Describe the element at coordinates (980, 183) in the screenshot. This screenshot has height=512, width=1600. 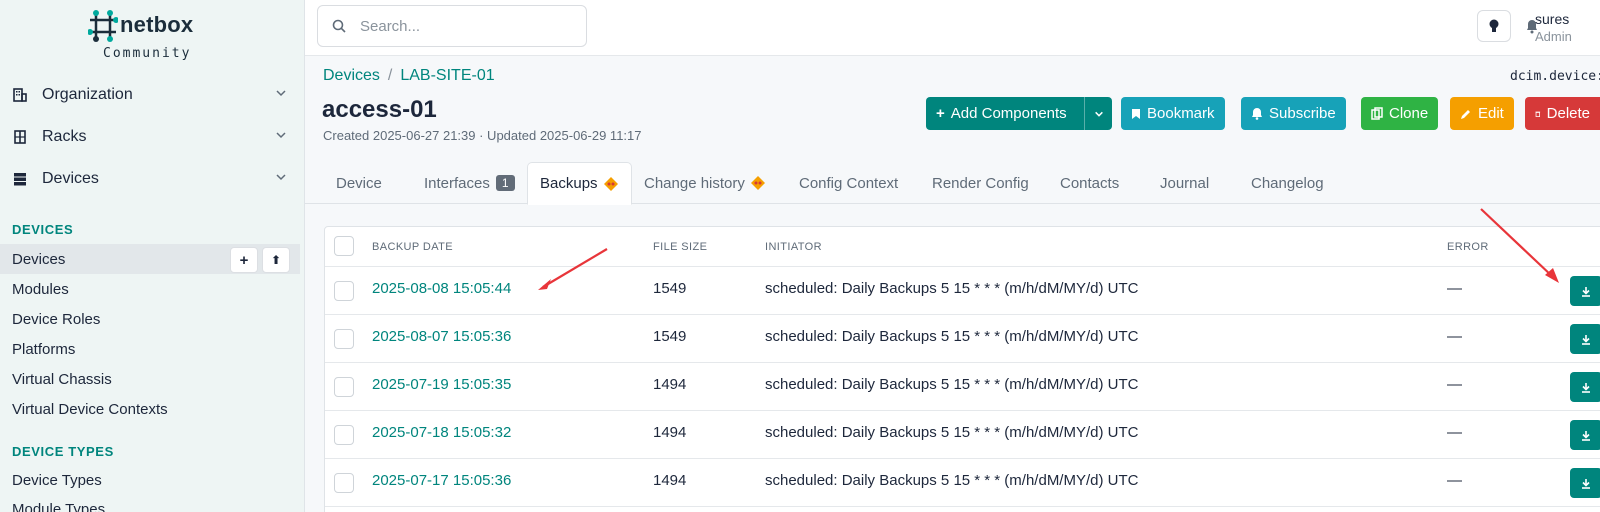
I see `tab-render-config: Render Config` at that location.